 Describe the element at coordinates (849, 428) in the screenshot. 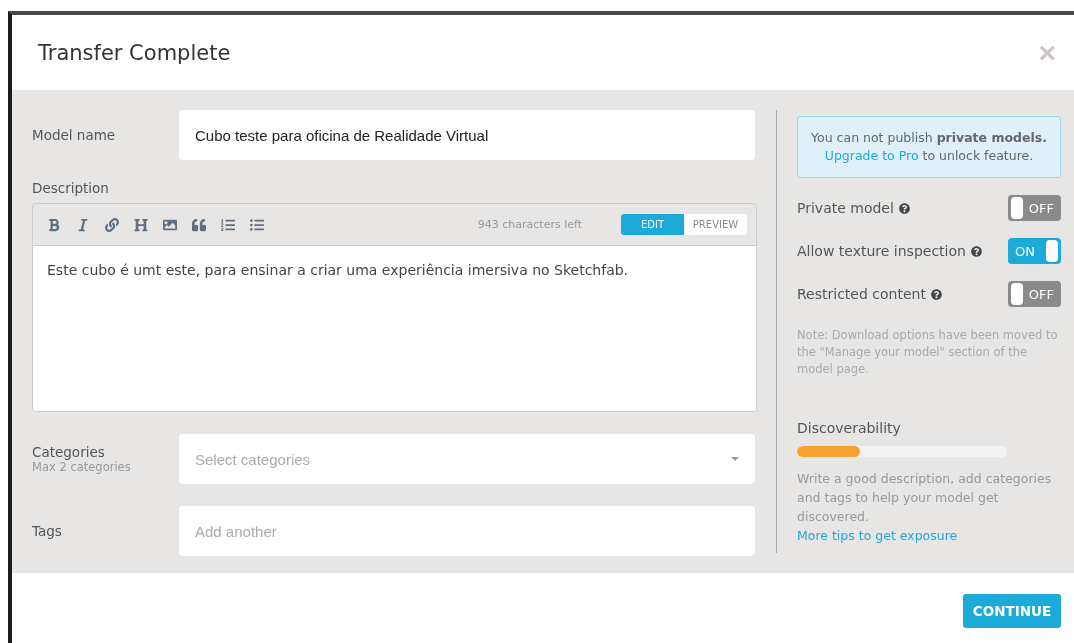

I see `discoverability-title: Discoverability` at that location.